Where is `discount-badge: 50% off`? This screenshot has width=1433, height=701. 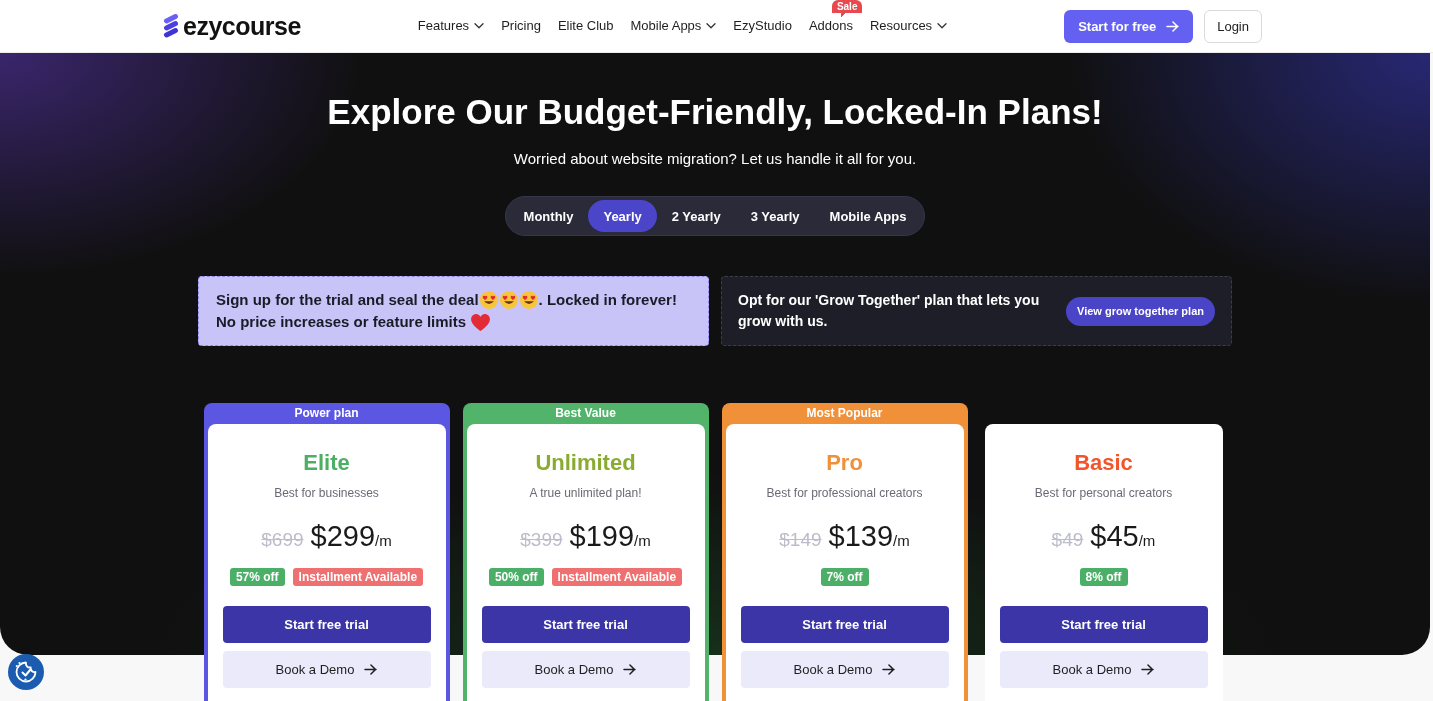
discount-badge: 50% off is located at coordinates (516, 577).